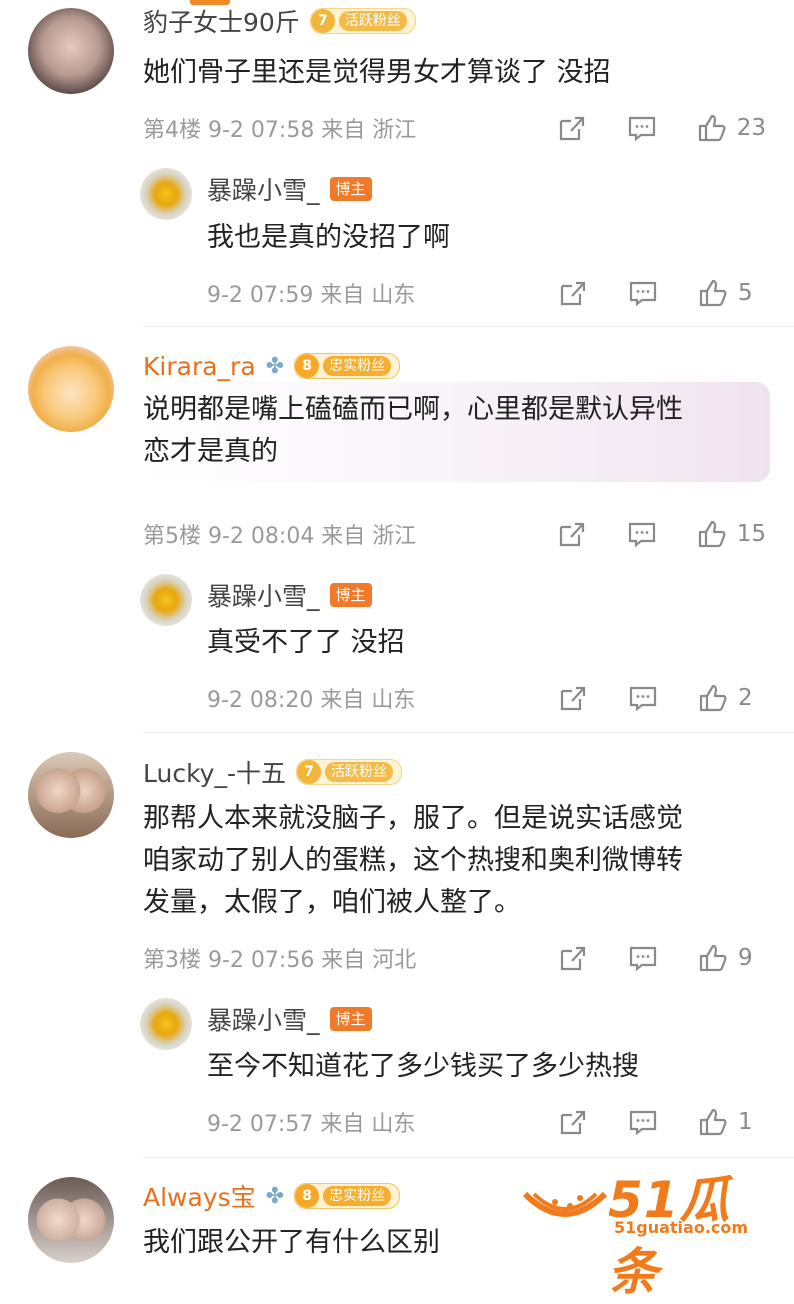  What do you see at coordinates (745, 1122) in the screenshot?
I see `like-count: 1` at bounding box center [745, 1122].